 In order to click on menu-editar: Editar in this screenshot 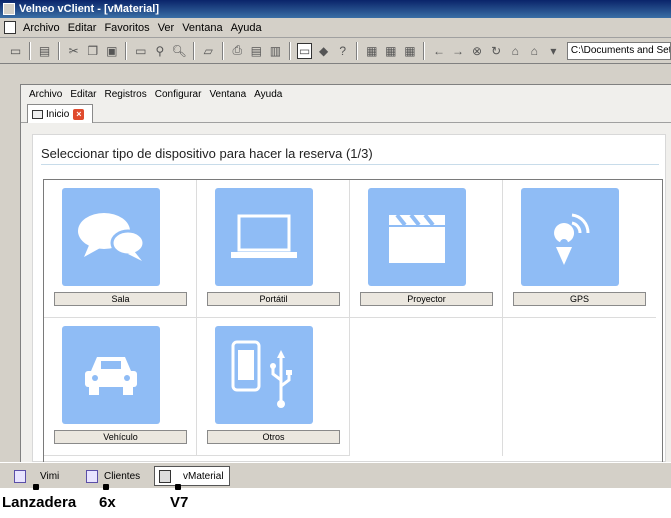, I will do `click(82, 28)`.